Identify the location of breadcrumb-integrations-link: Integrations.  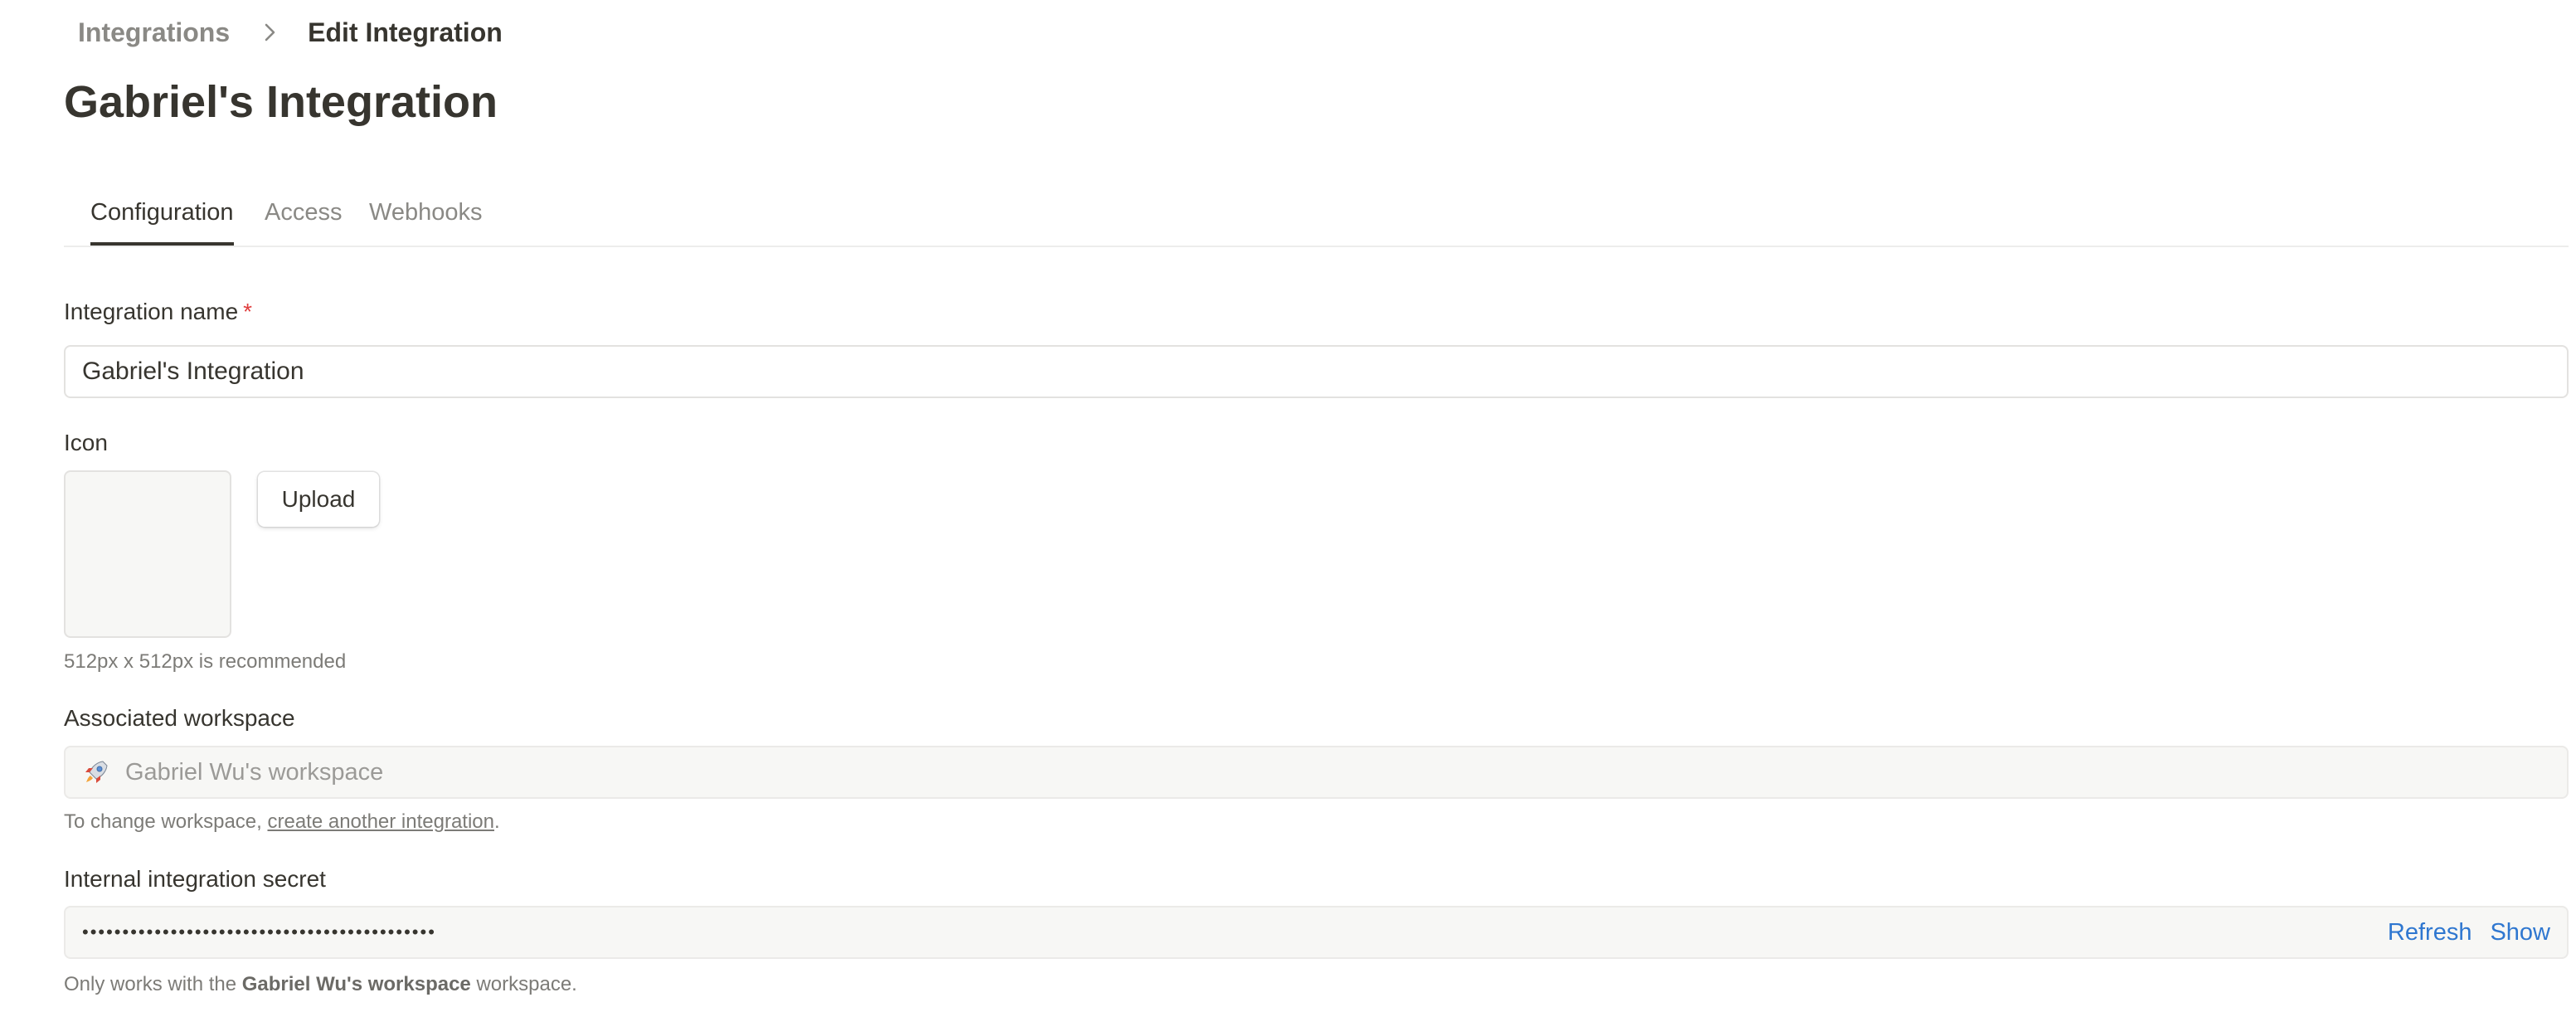
(154, 32).